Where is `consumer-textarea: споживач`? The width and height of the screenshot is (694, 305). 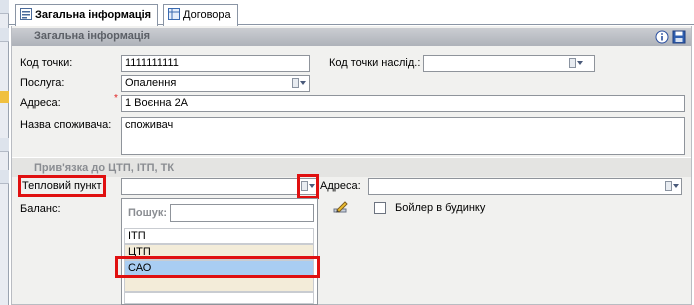 consumer-textarea: споживач is located at coordinates (403, 136).